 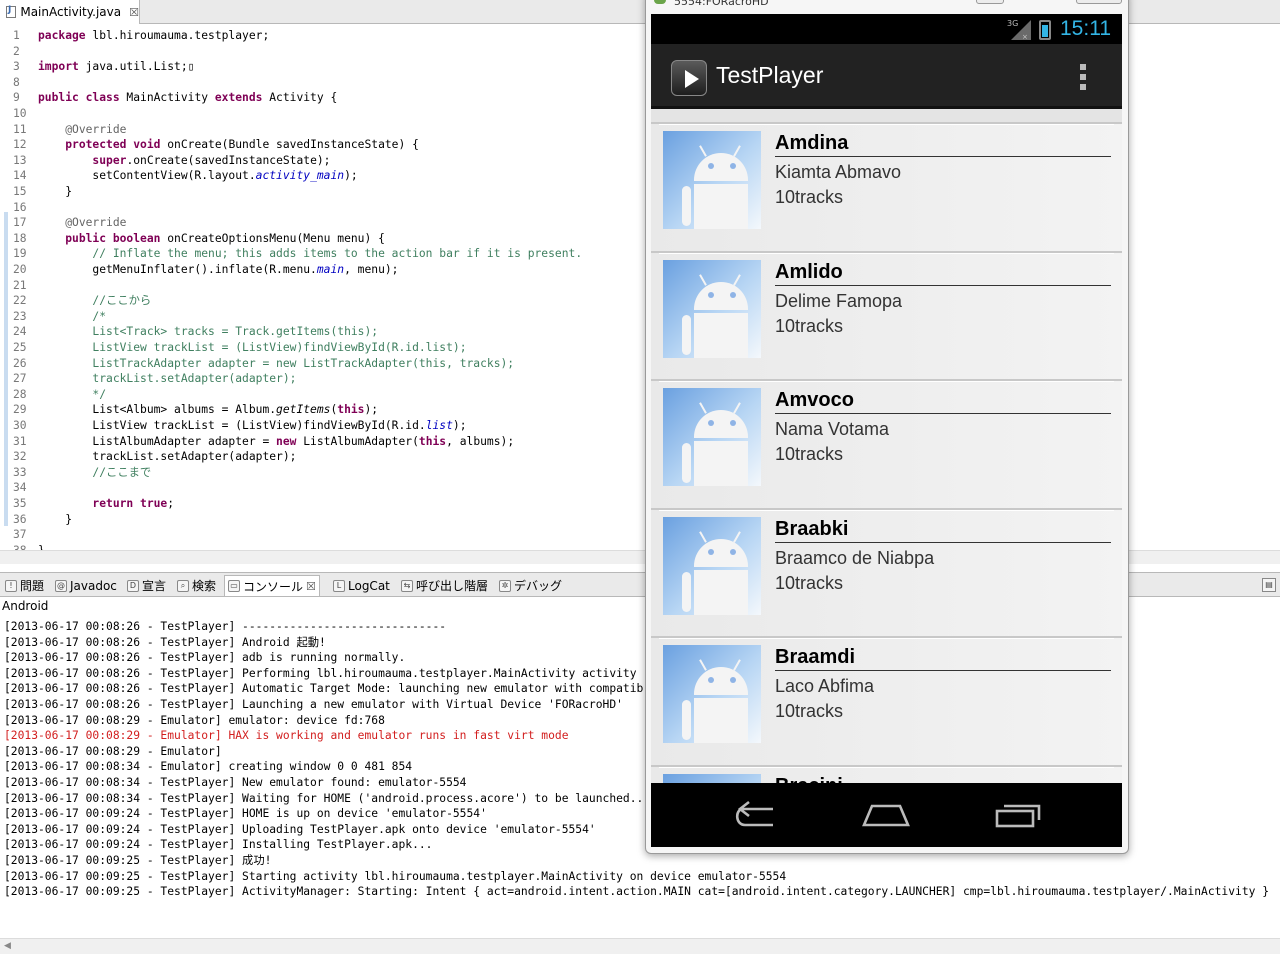 What do you see at coordinates (20, 301) in the screenshot?
I see `line-number: 22` at bounding box center [20, 301].